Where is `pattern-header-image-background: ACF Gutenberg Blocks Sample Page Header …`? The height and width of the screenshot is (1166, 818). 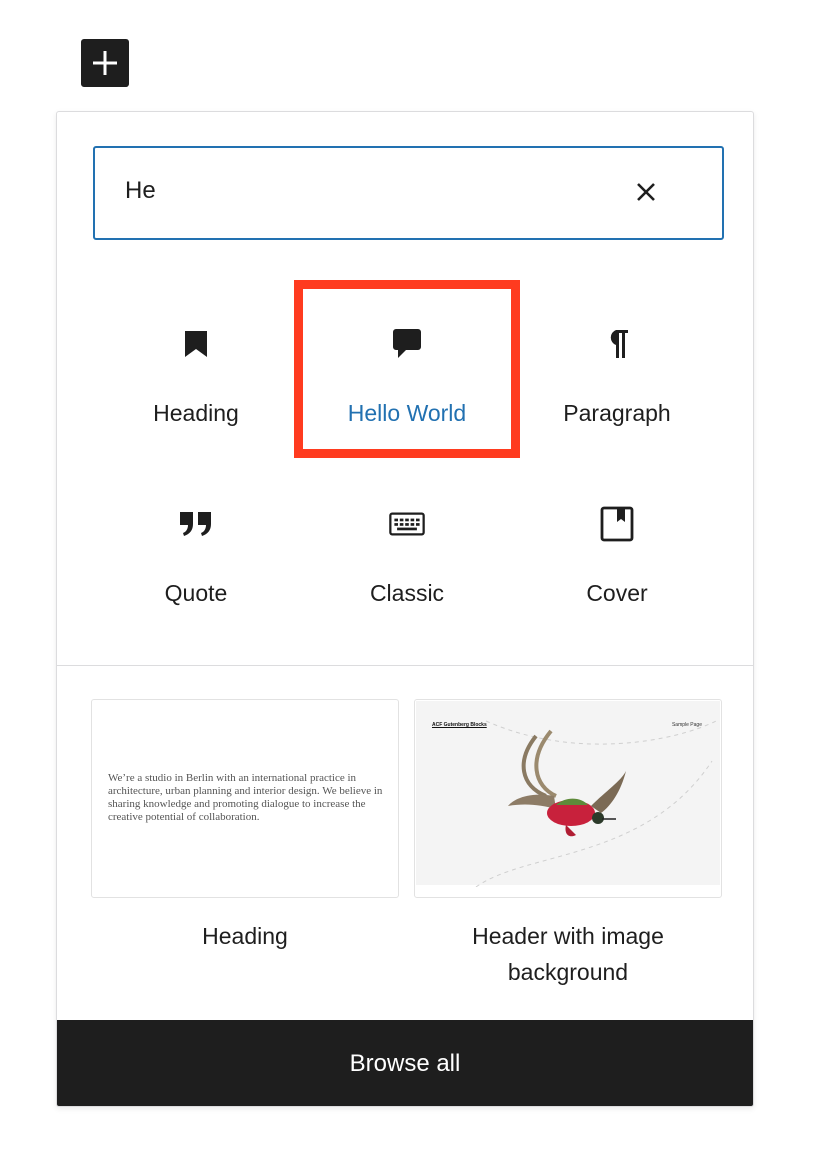
pattern-header-image-background: ACF Gutenberg Blocks Sample Page Header … is located at coordinates (568, 844).